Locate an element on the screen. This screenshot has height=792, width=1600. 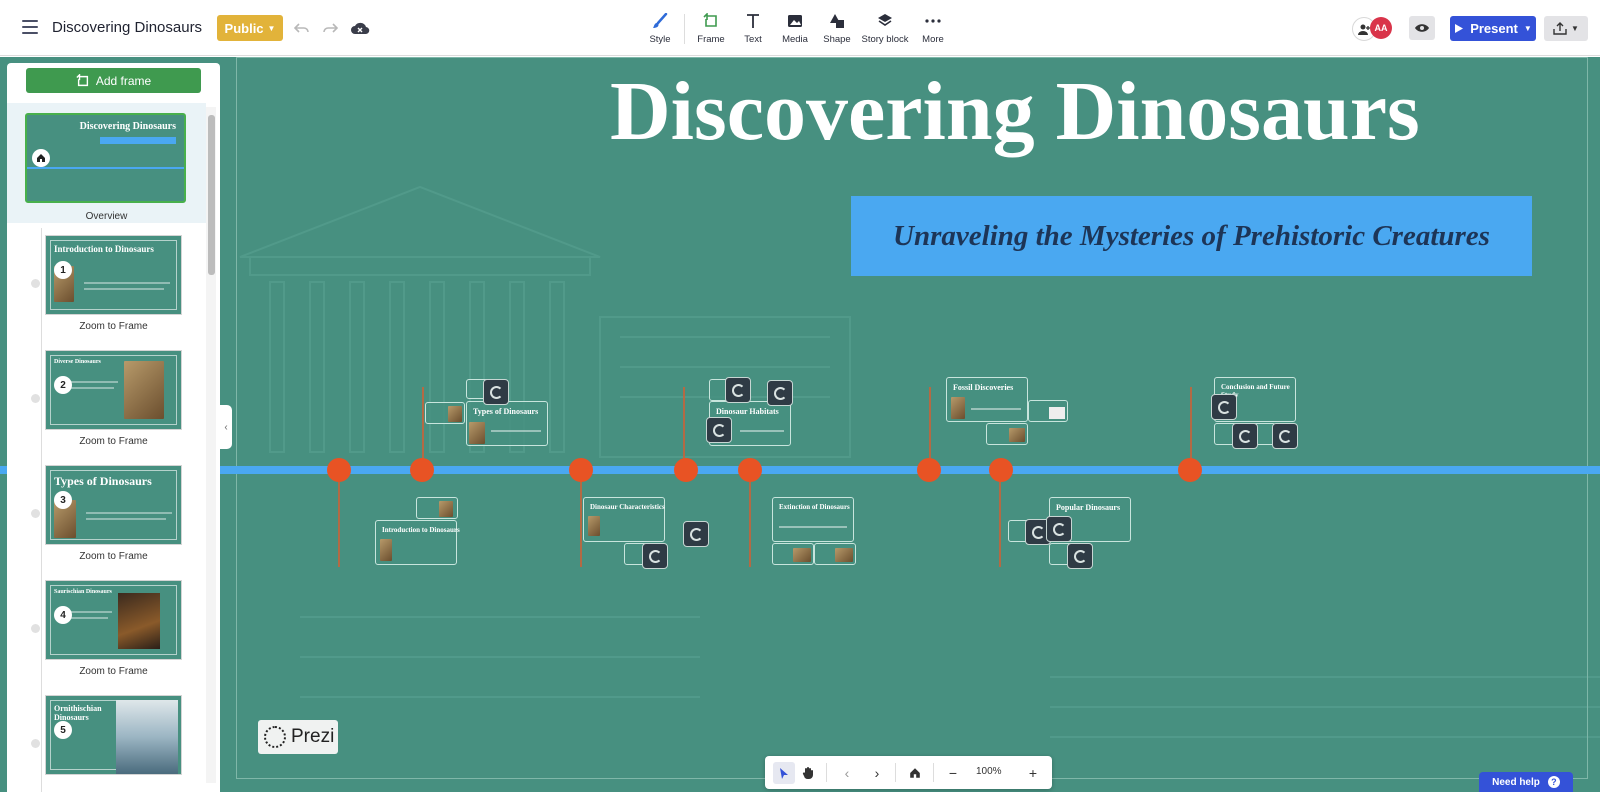
canvas-title: Discovering Dinosaurs is located at coordinates (1015, 111).